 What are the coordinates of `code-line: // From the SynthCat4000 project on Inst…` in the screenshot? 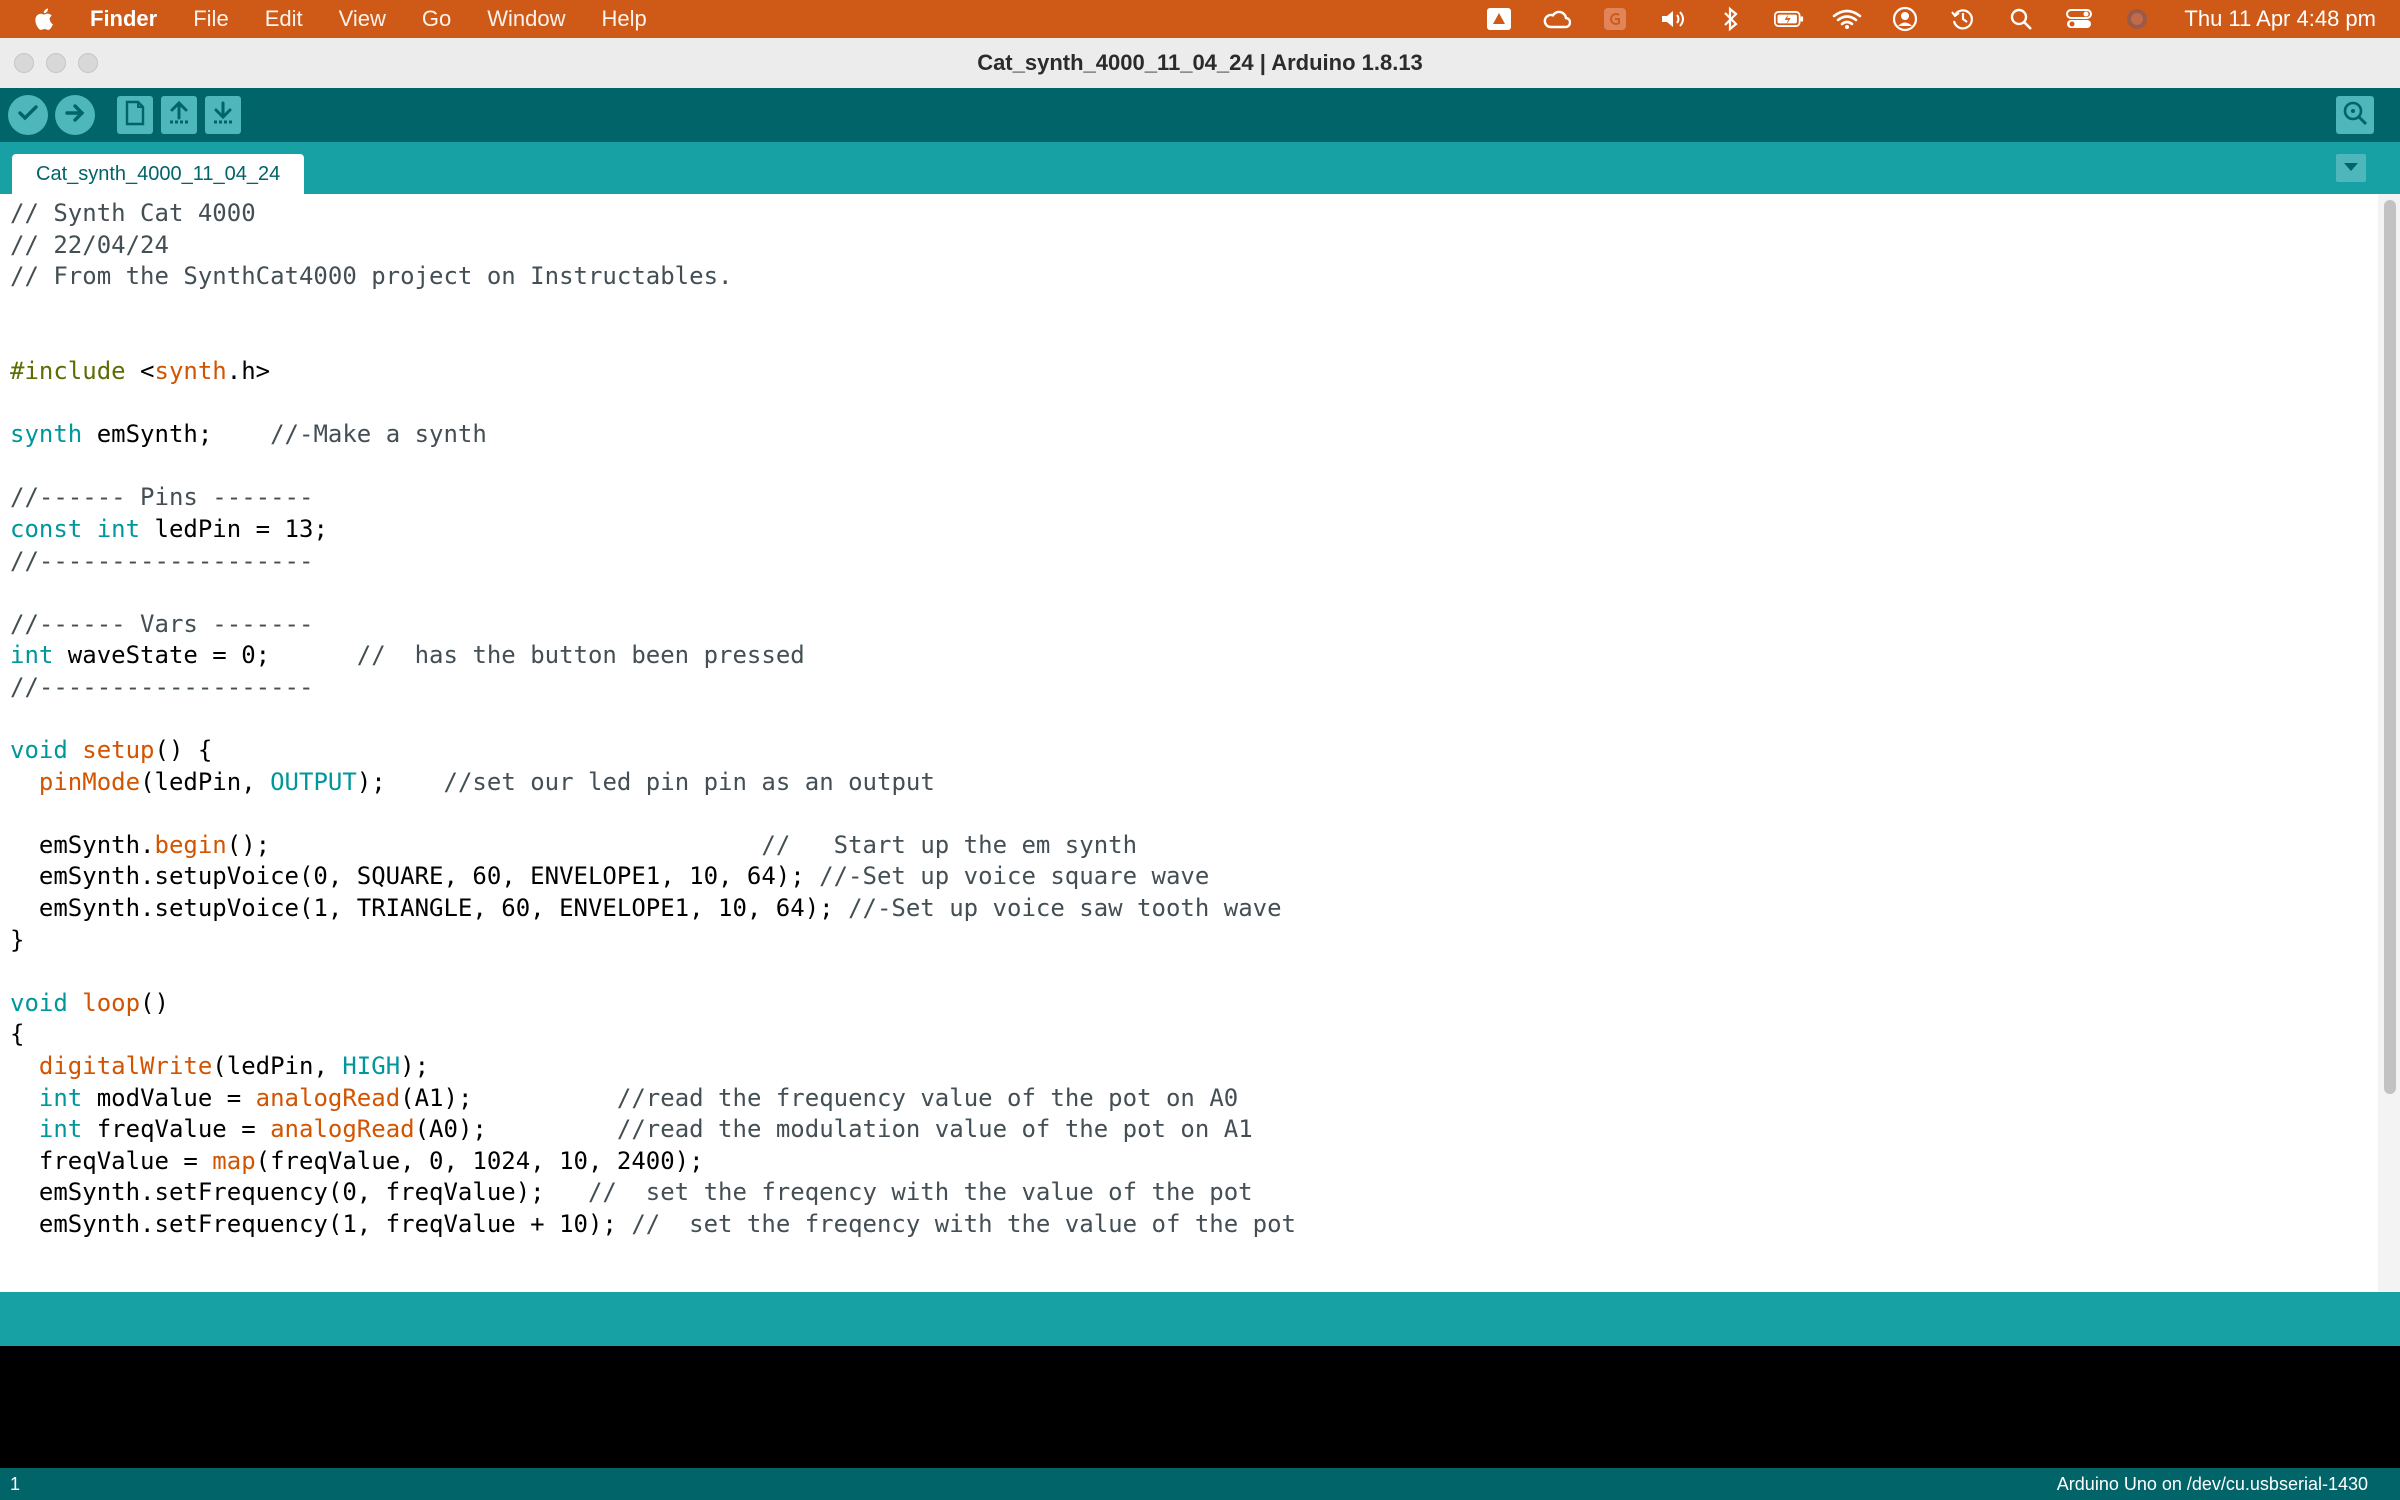 It's located at (371, 276).